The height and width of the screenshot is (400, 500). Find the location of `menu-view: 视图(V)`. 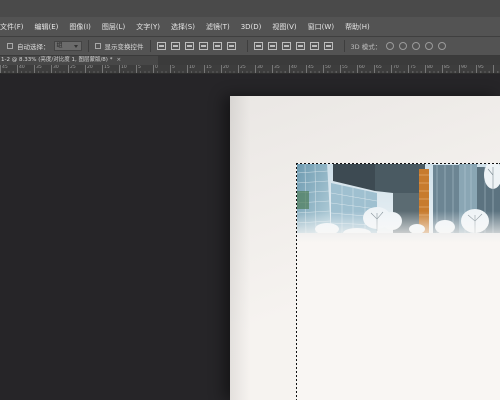

menu-view: 视图(V) is located at coordinates (286, 27).